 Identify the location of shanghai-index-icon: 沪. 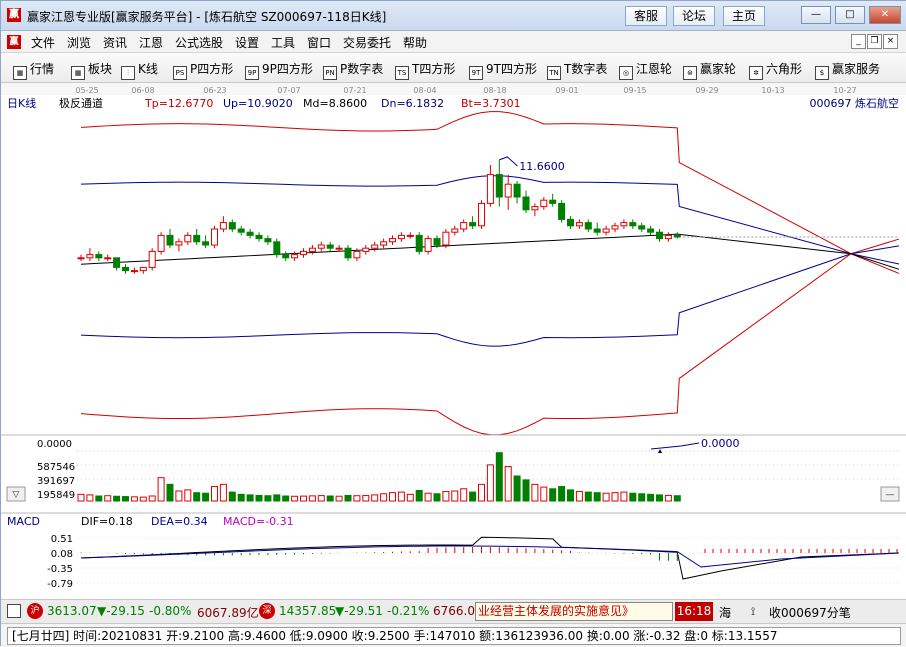
(35, 611).